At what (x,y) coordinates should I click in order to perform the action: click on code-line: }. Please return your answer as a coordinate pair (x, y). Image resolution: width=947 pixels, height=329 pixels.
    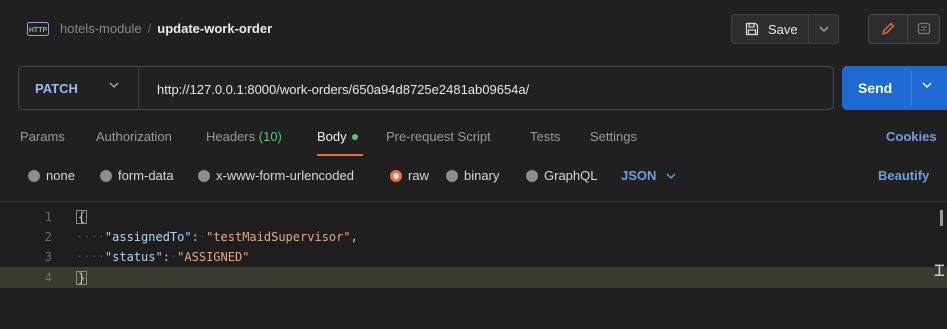
    Looking at the image, I should click on (82, 278).